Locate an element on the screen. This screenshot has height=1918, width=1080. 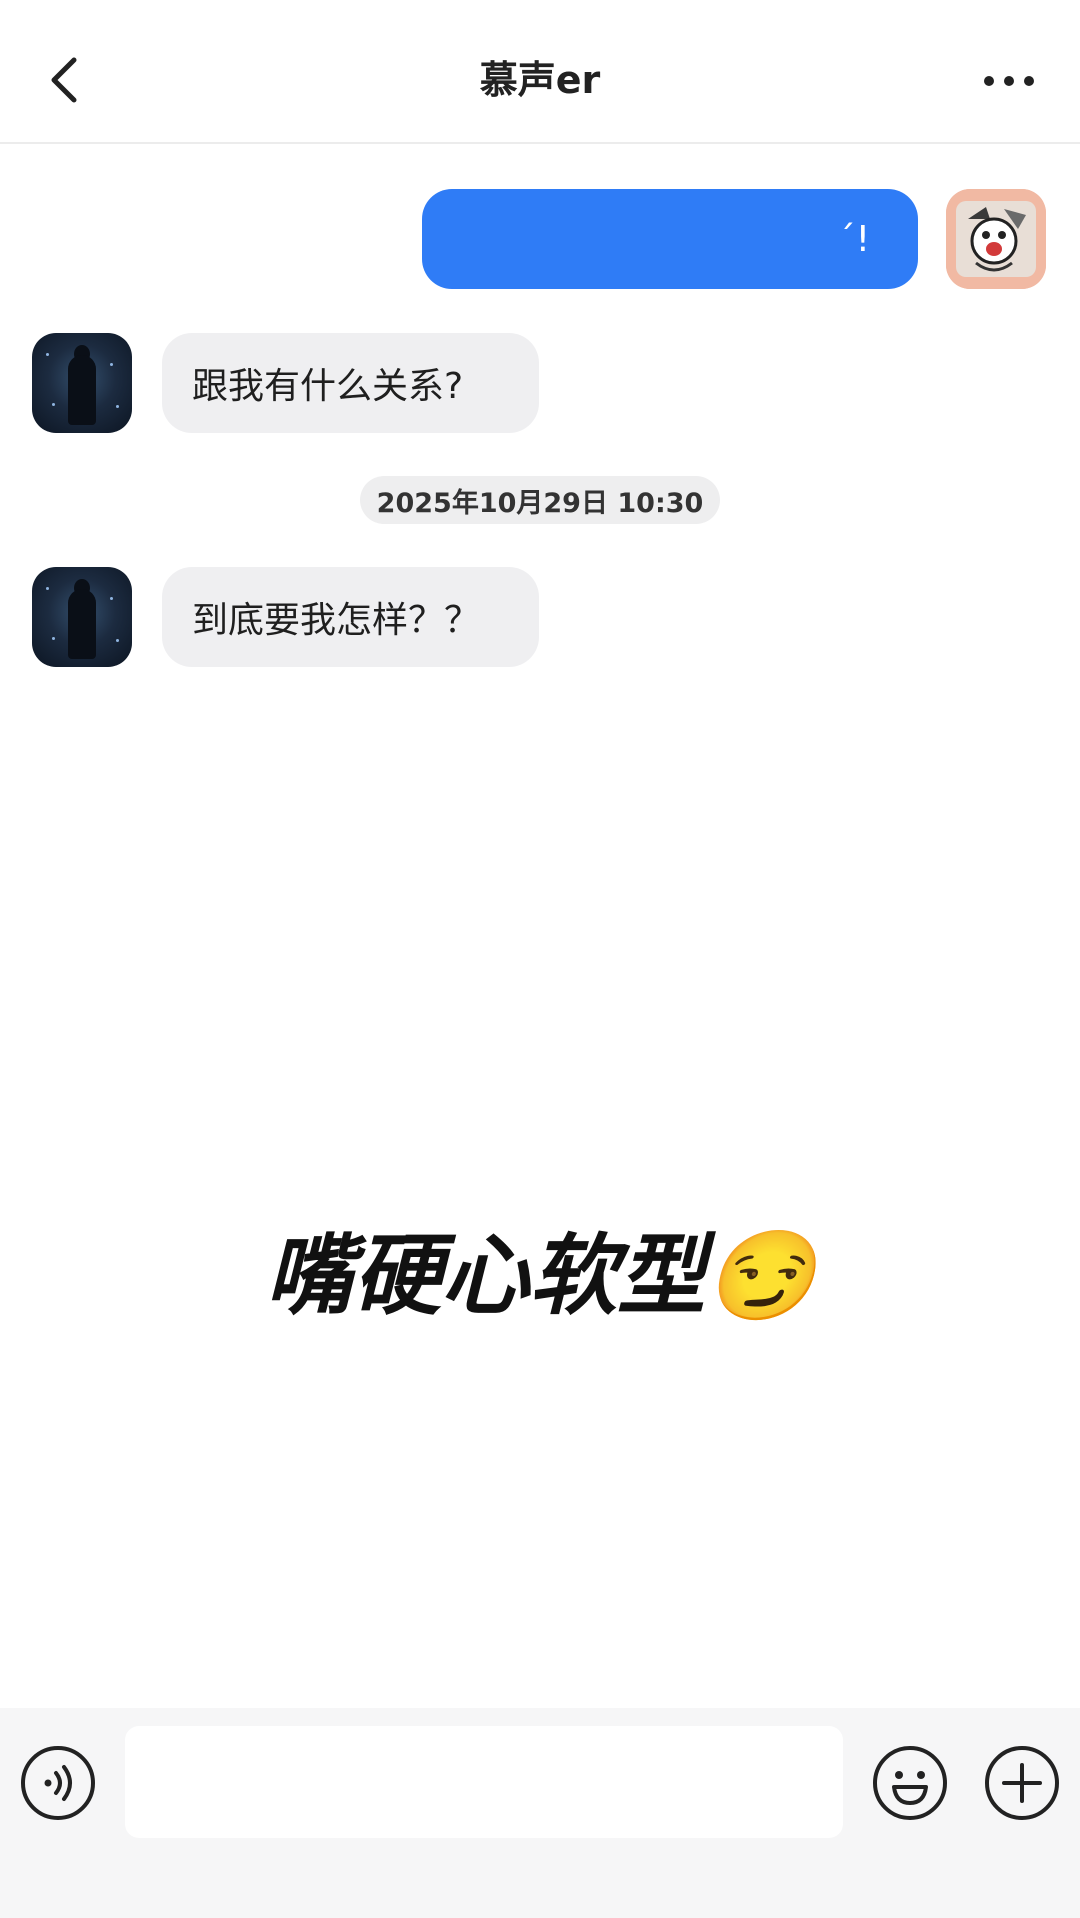
voice-icon is located at coordinates (58, 1783).